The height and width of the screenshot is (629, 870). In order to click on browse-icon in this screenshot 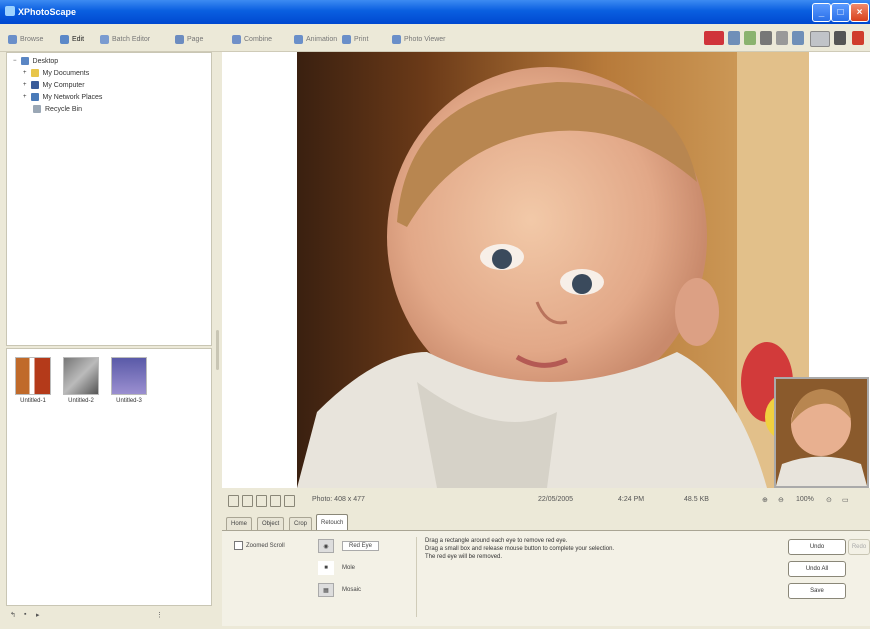, I will do `click(12, 39)`.